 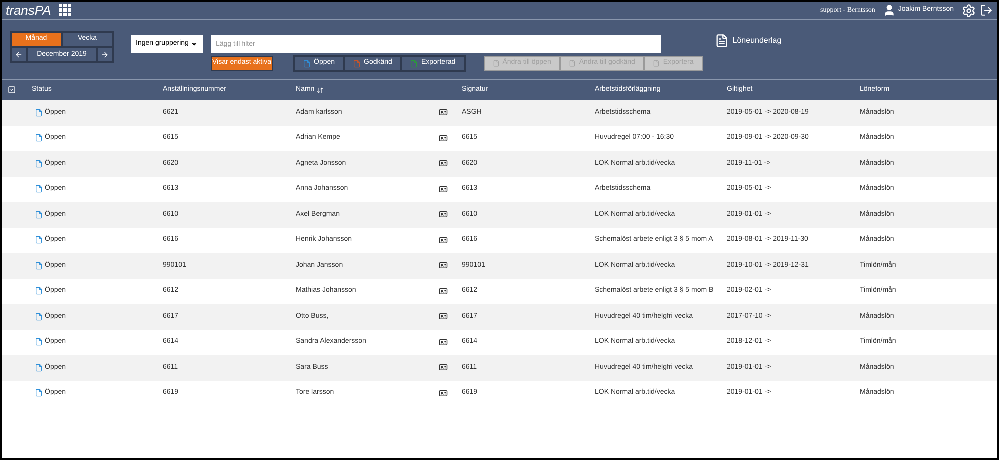 I want to click on settings-icon, so click(x=969, y=11).